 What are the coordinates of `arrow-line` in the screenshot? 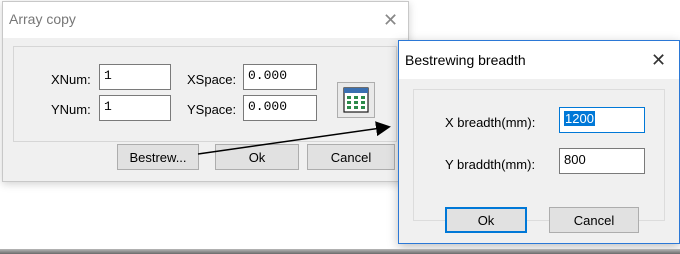 It's located at (294, 138).